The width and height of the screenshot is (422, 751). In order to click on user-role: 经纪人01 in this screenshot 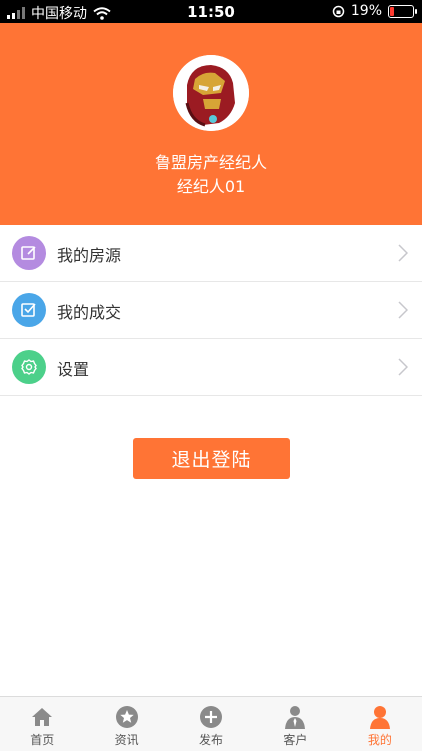, I will do `click(211, 186)`.